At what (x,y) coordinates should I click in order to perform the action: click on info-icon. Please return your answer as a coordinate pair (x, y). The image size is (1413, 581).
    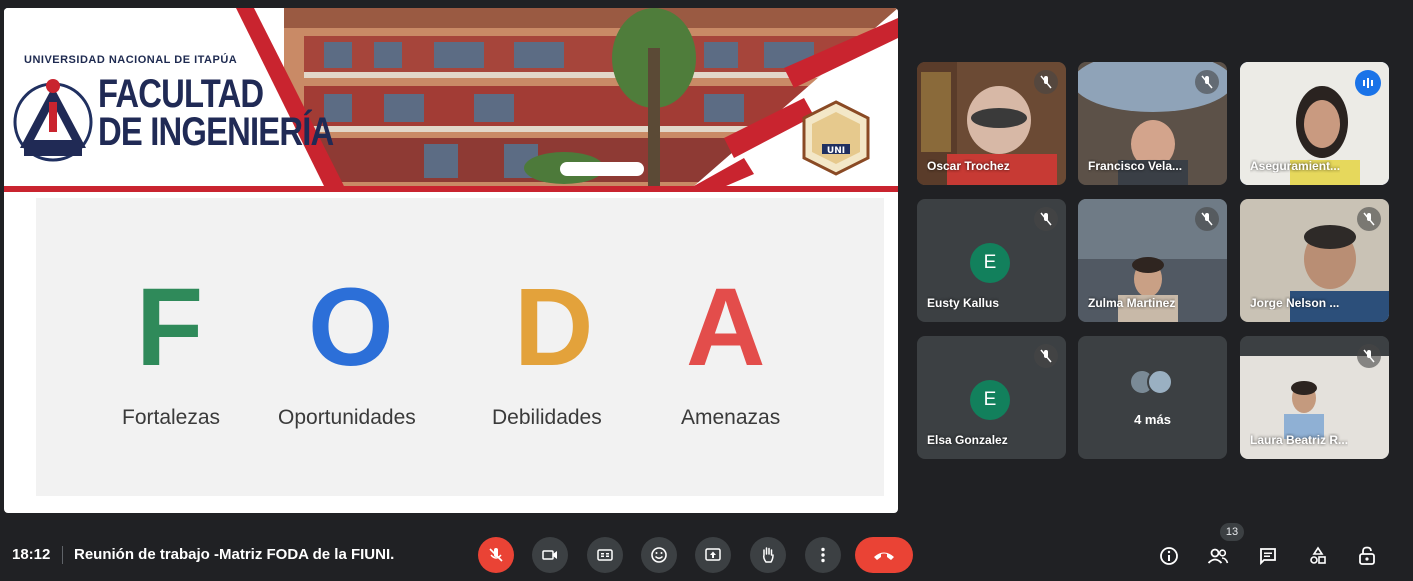
    Looking at the image, I should click on (1169, 556).